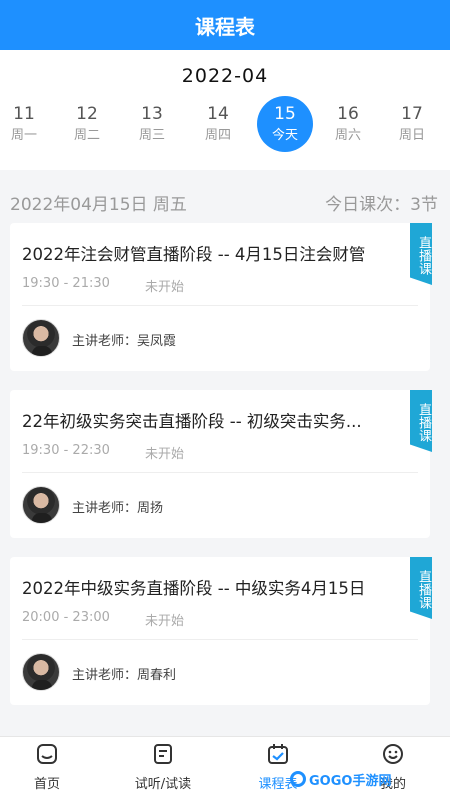  I want to click on tab-trial: 试听/试读, so click(163, 767).